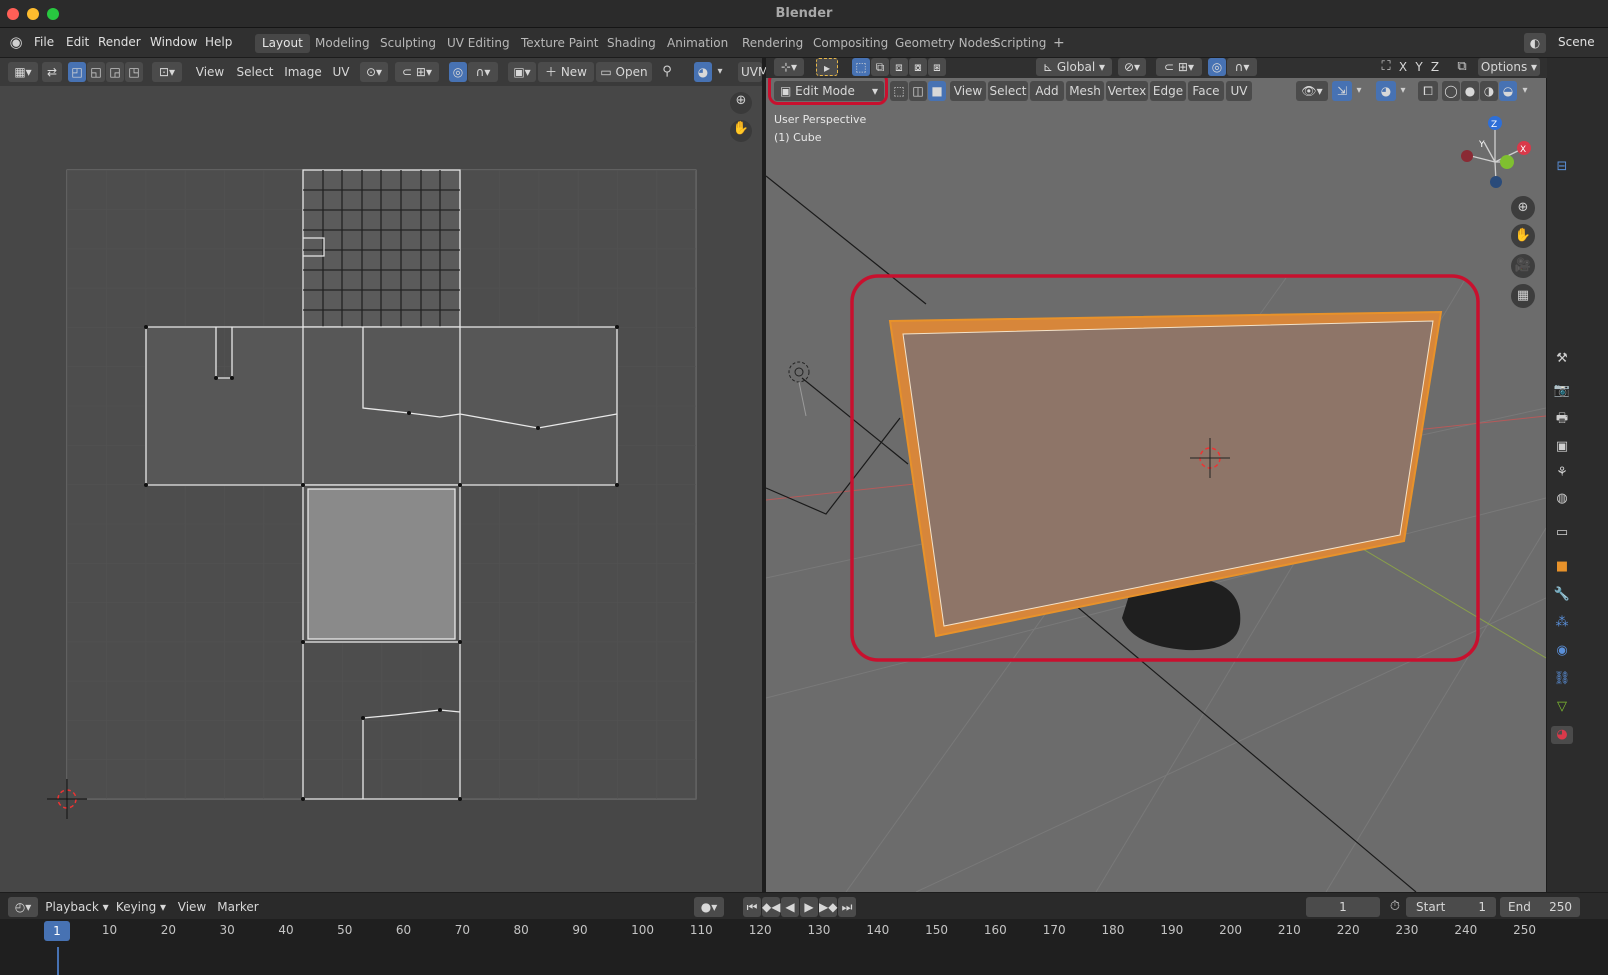  I want to click on vertex-mode-icon: ⬚, so click(899, 91).